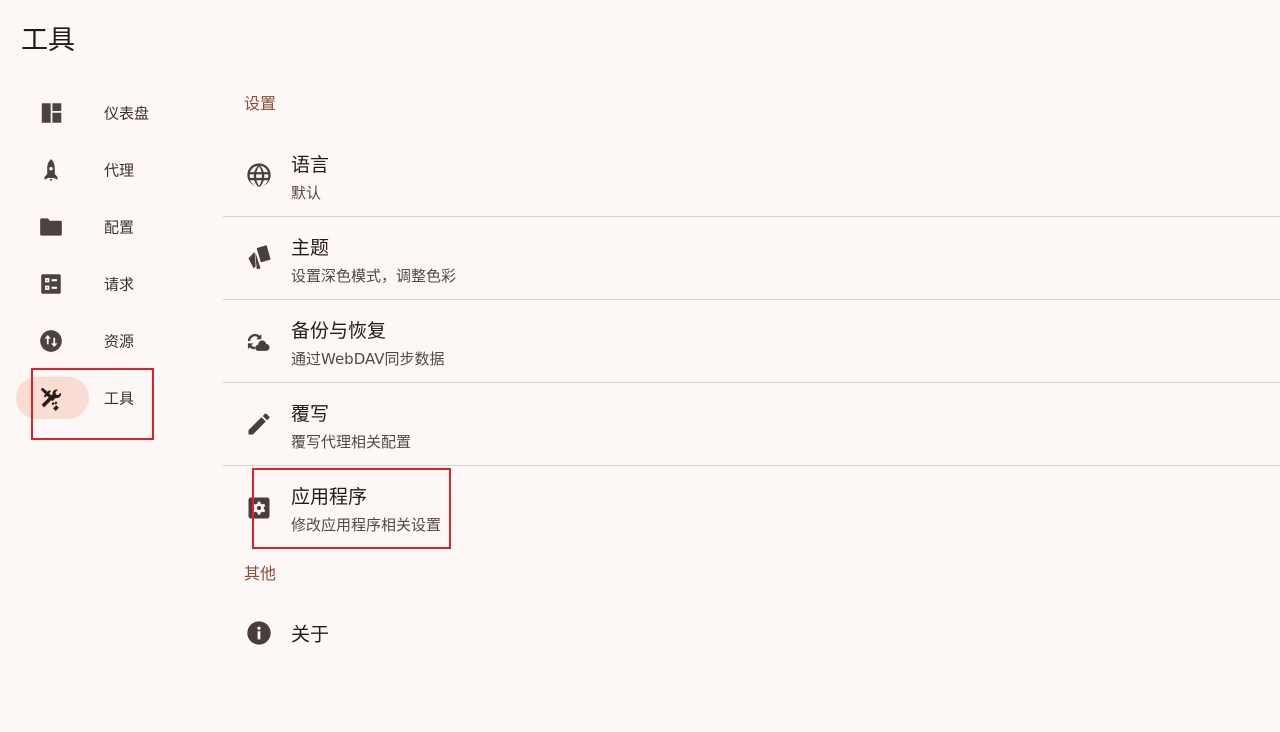  I want to click on list-alt-icon, so click(51, 284).